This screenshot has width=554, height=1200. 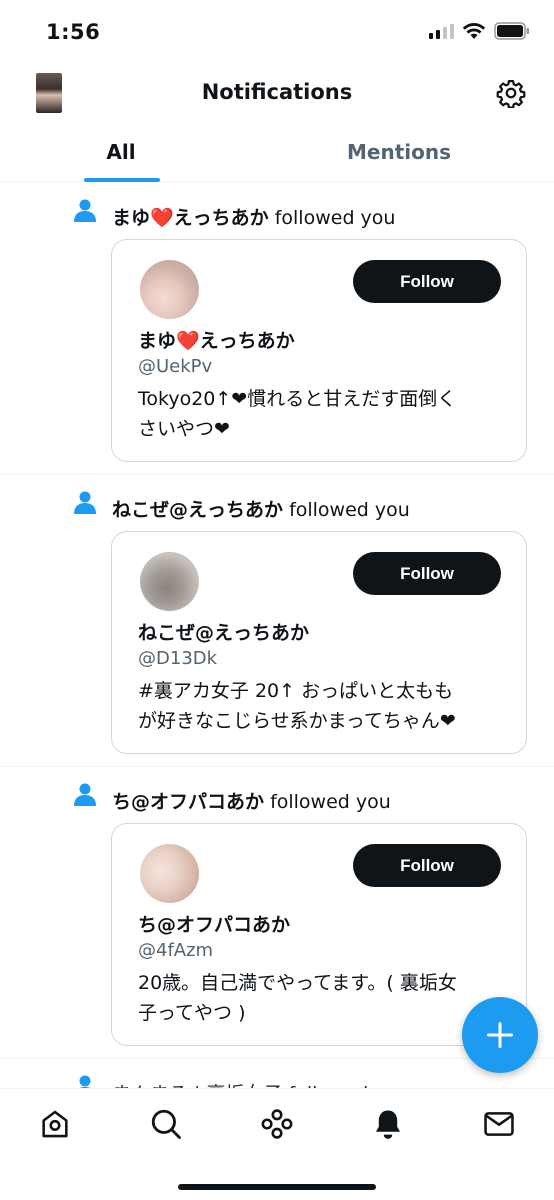 I want to click on header: Notifications, so click(x=277, y=94).